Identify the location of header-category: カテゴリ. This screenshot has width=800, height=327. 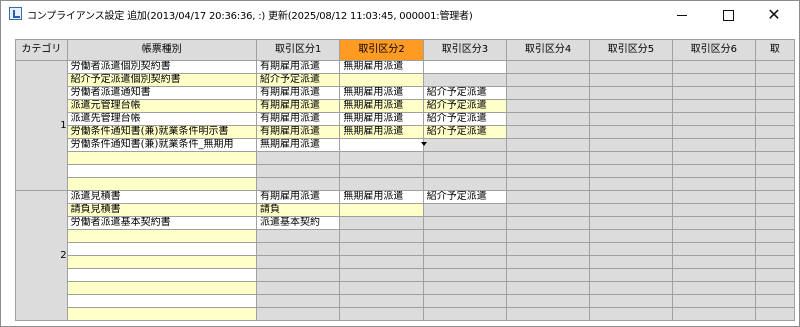
(41, 50).